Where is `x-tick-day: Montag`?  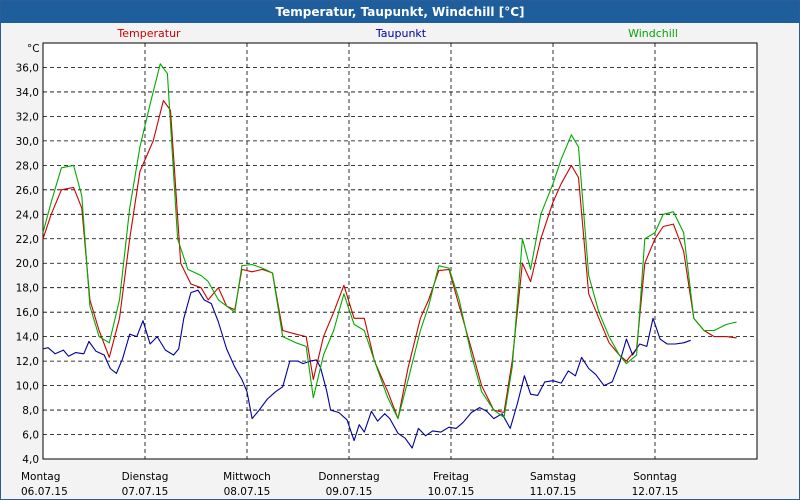
x-tick-day: Montag is located at coordinates (40, 477).